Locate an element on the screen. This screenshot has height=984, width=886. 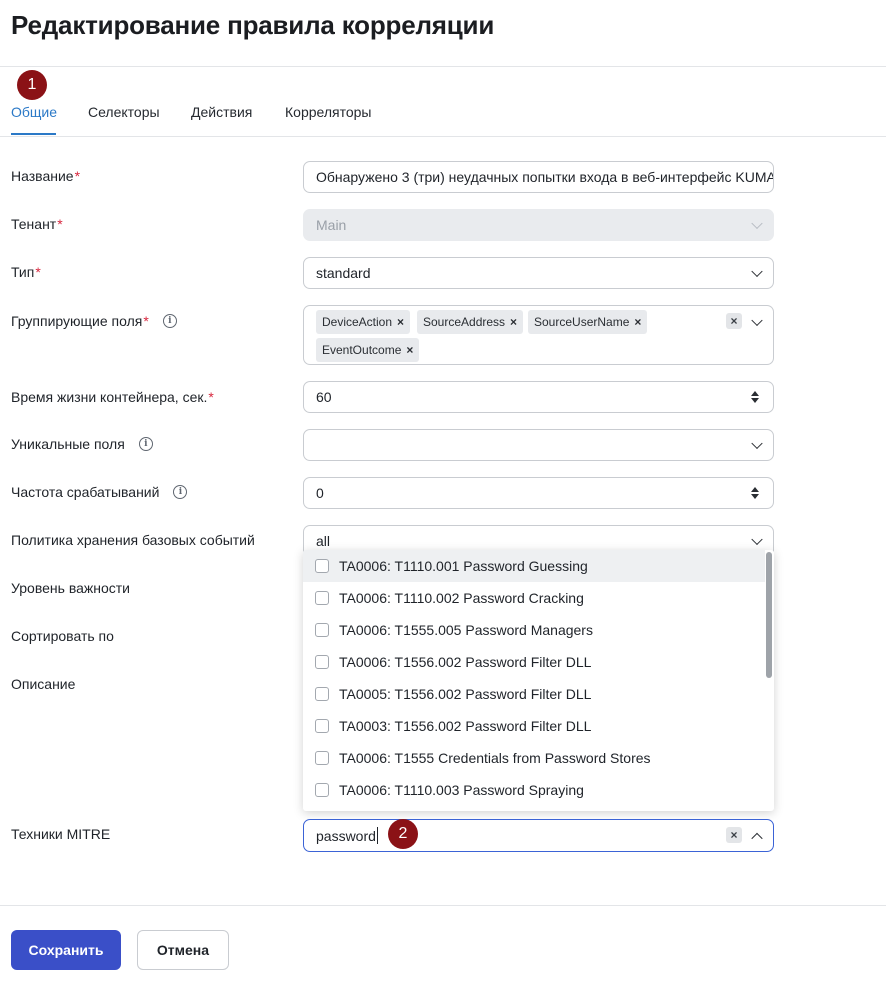
tag-label: SourceUserName is located at coordinates (582, 322).